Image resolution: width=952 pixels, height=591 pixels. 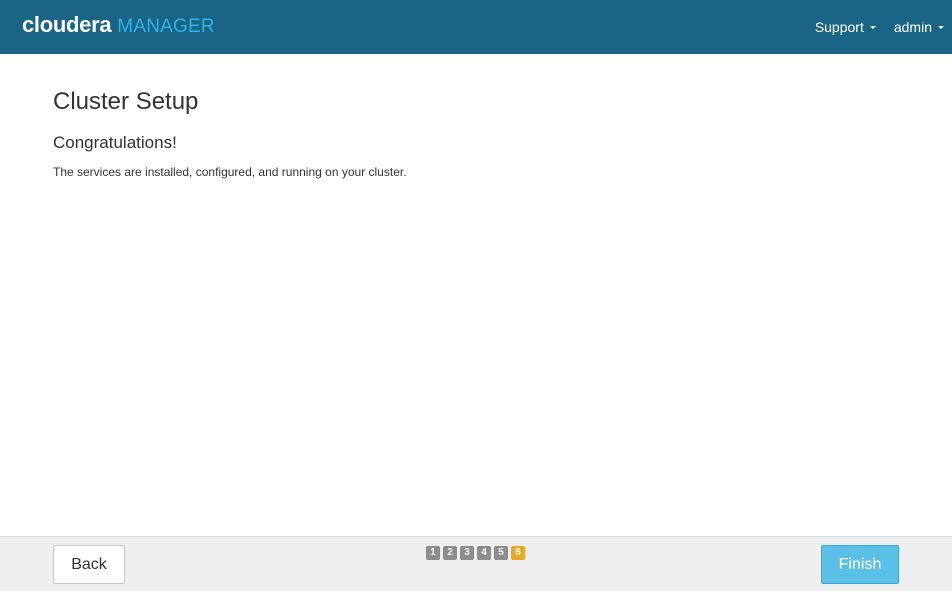 I want to click on user-menu: admin, so click(x=919, y=27).